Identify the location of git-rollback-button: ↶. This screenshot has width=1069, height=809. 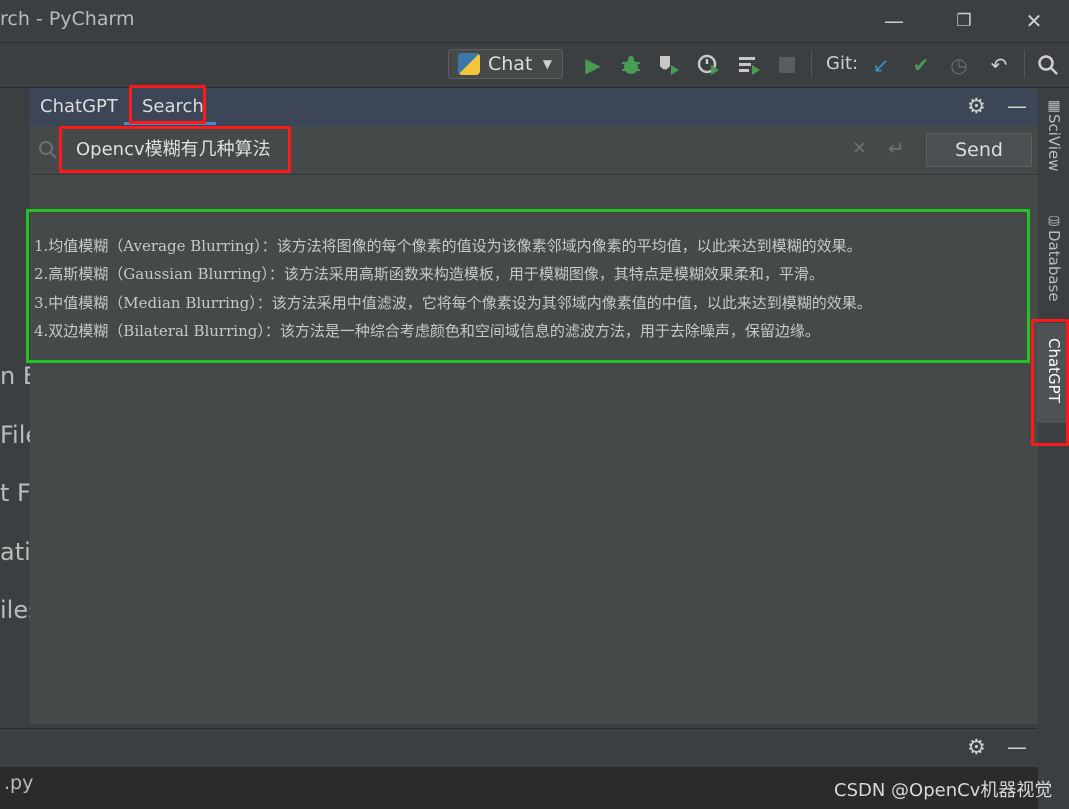
(999, 65).